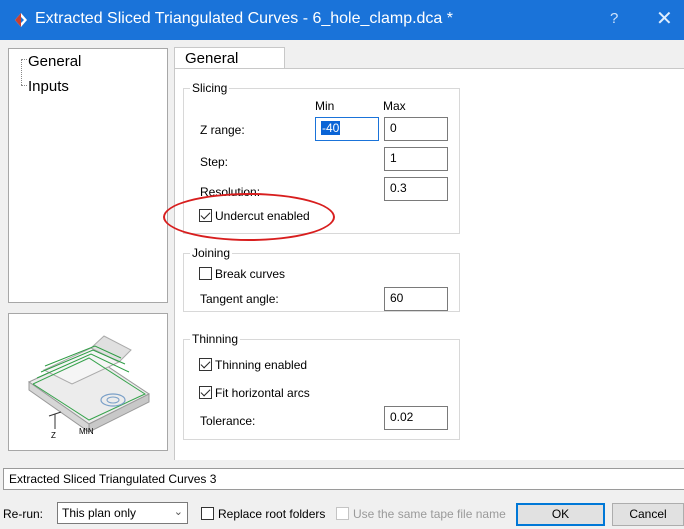 The width and height of the screenshot is (684, 529). I want to click on preview-image: Z MIN, so click(89, 387).